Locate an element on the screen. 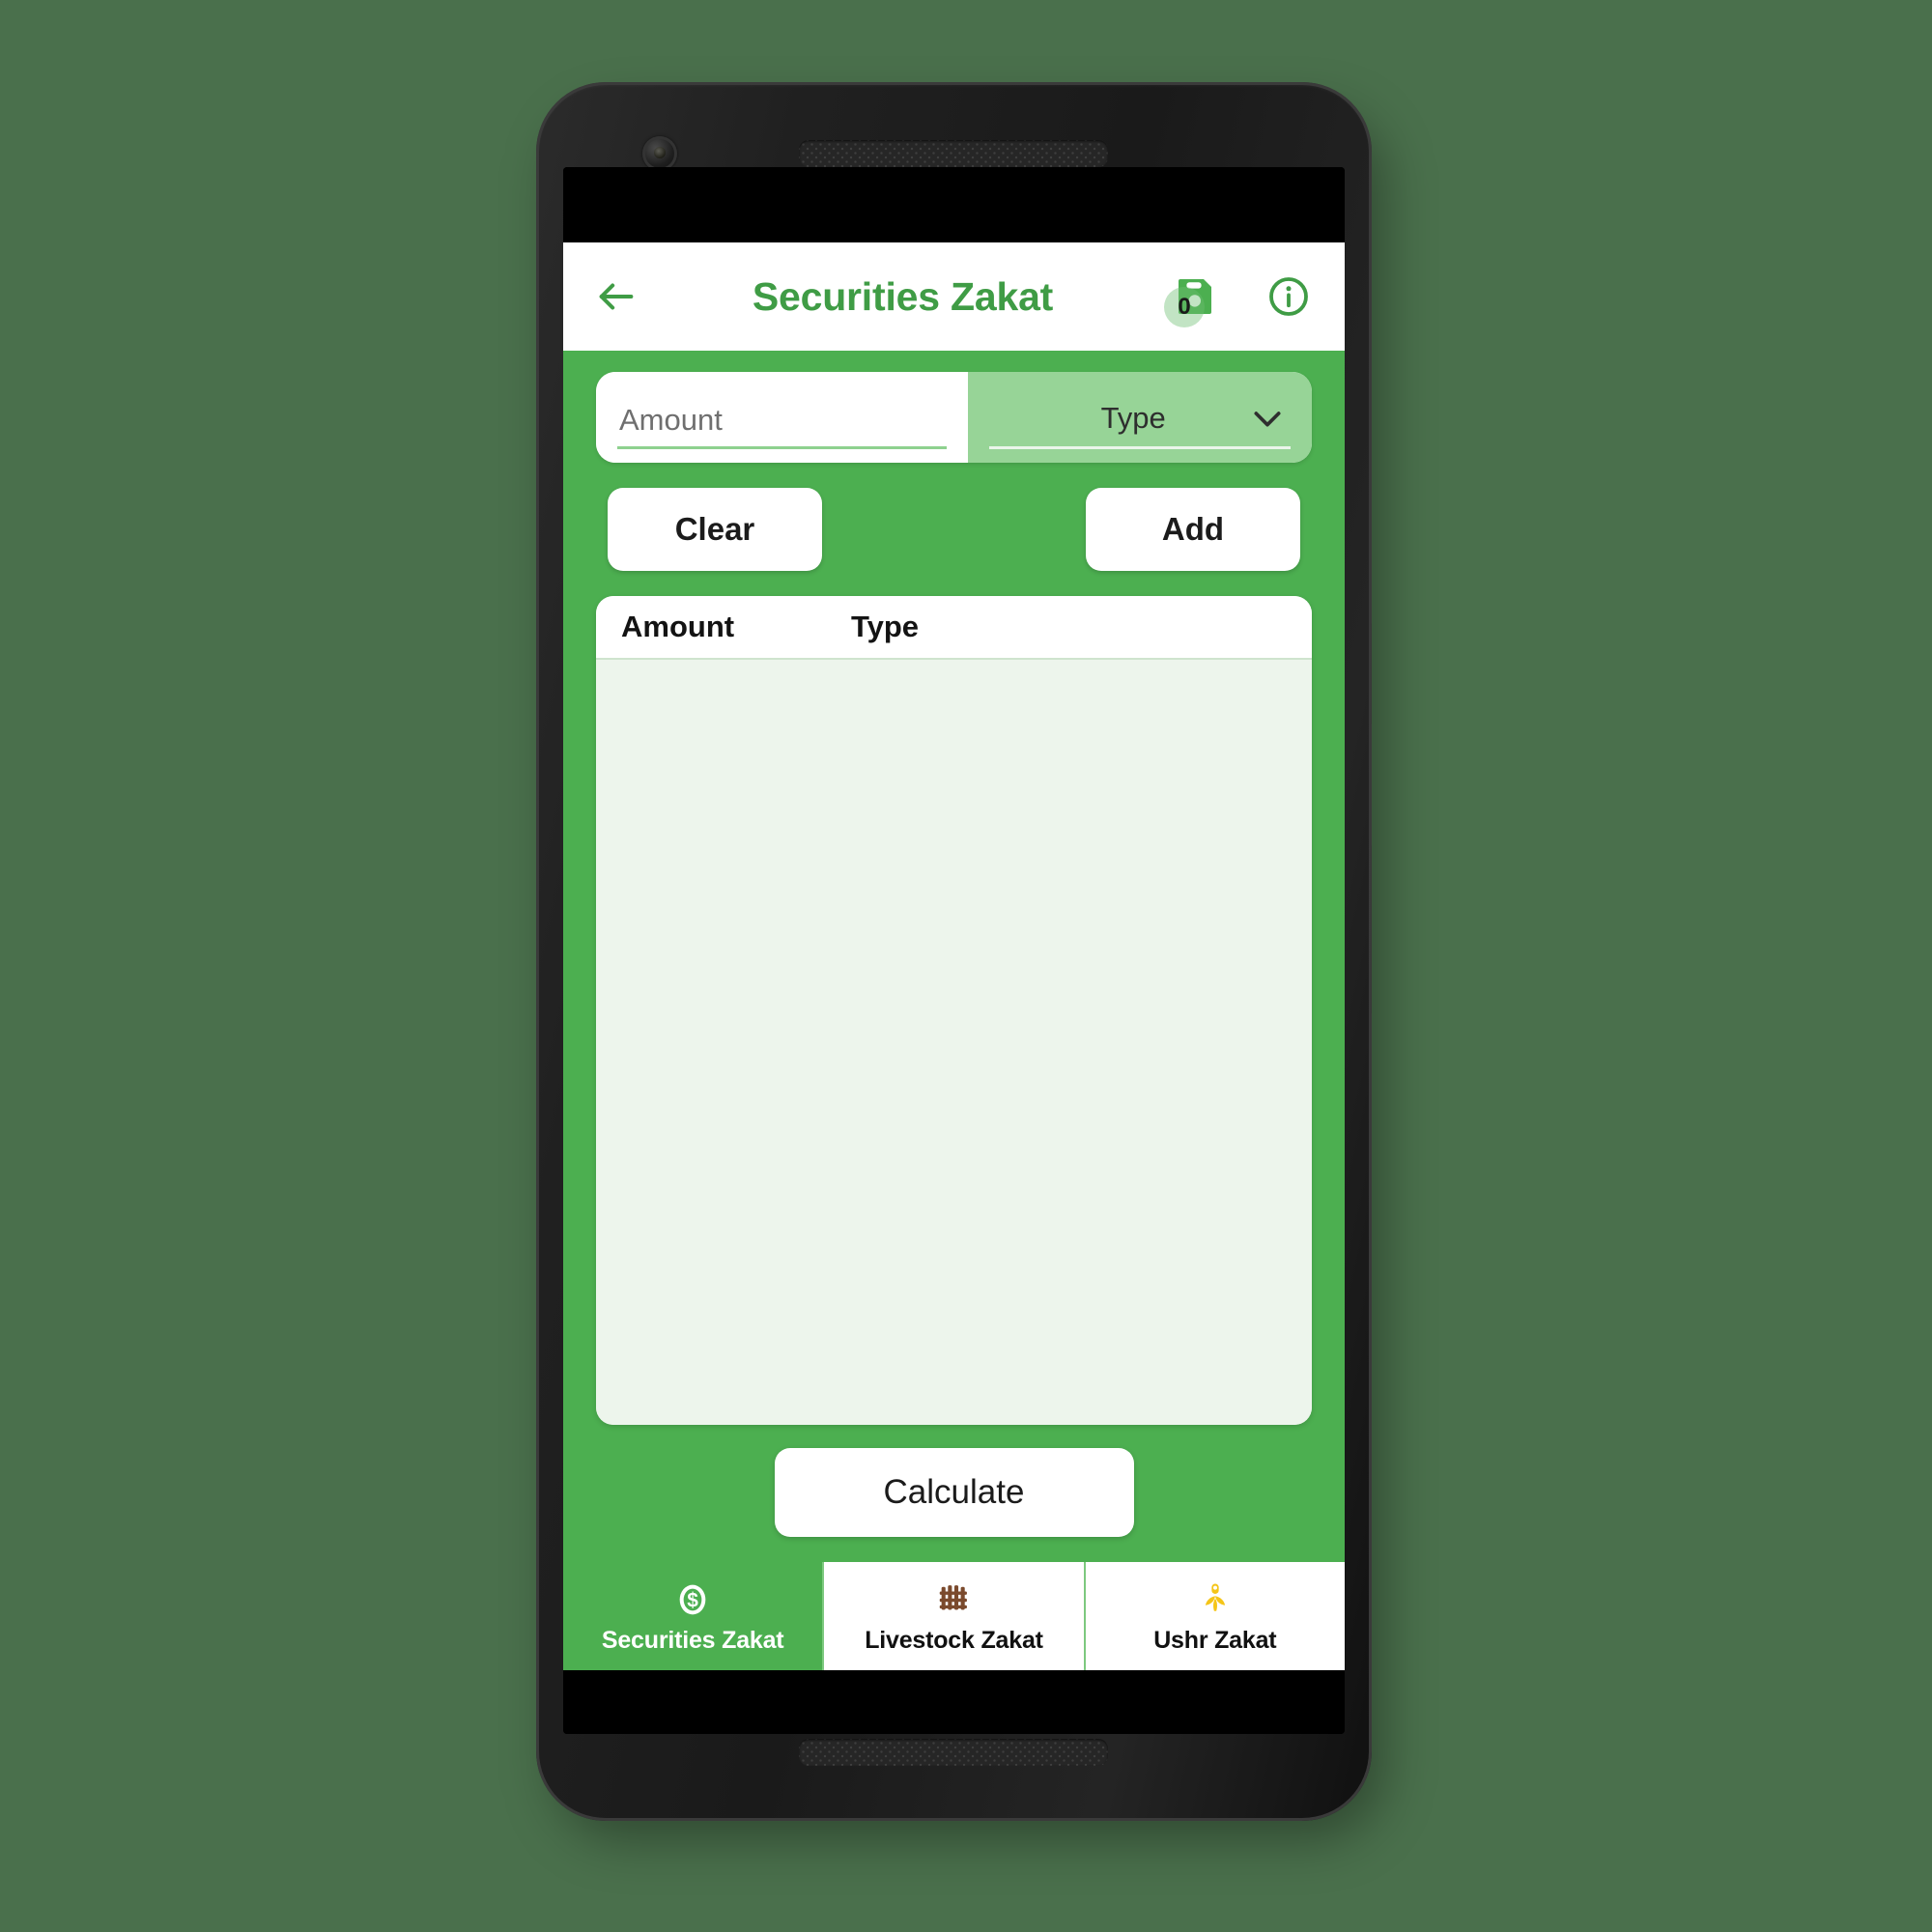 The height and width of the screenshot is (1932, 1932). nav-tab-livestock-zakat: Livestock Zakat is located at coordinates (955, 1616).